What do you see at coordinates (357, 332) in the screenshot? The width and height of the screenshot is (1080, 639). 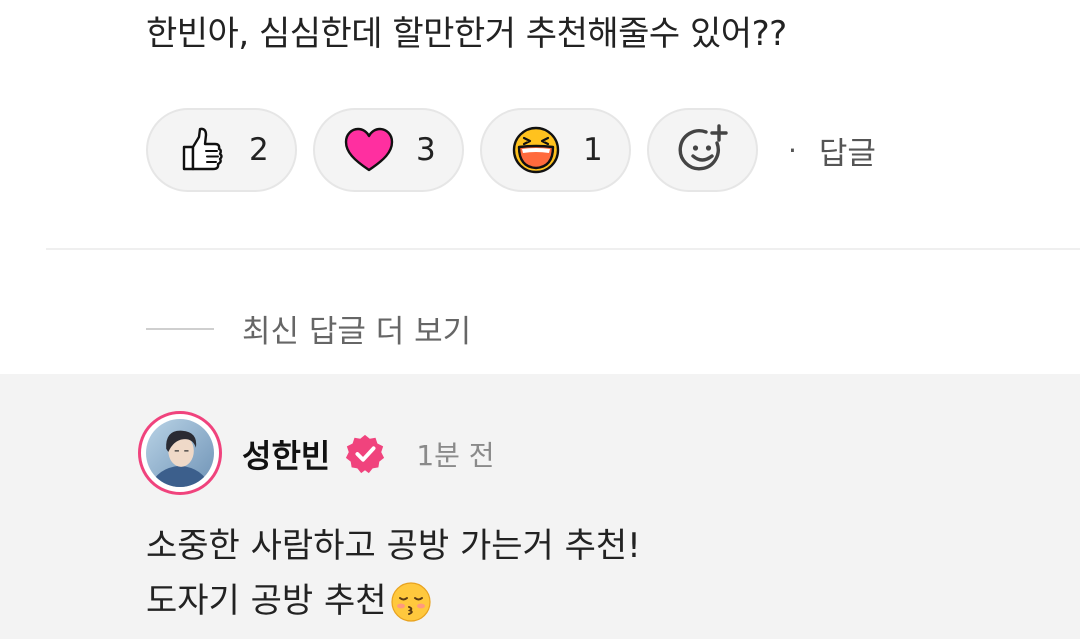 I see `more-replies-label: 최신 답글 더 보기` at bounding box center [357, 332].